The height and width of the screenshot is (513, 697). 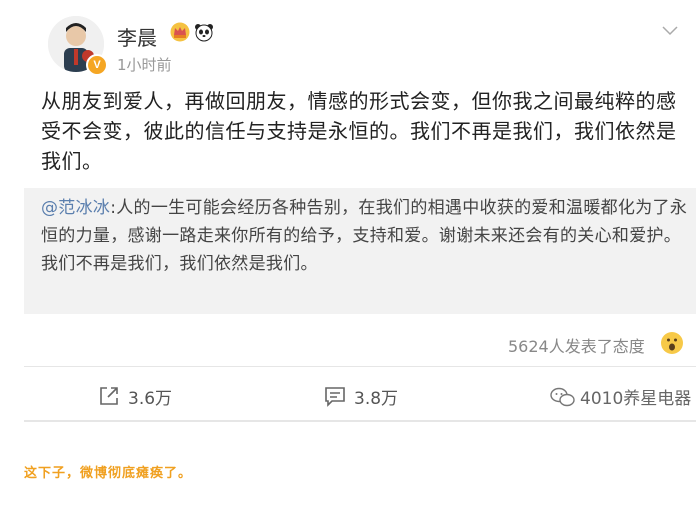 I want to click on username: 李晨, so click(x=137, y=36).